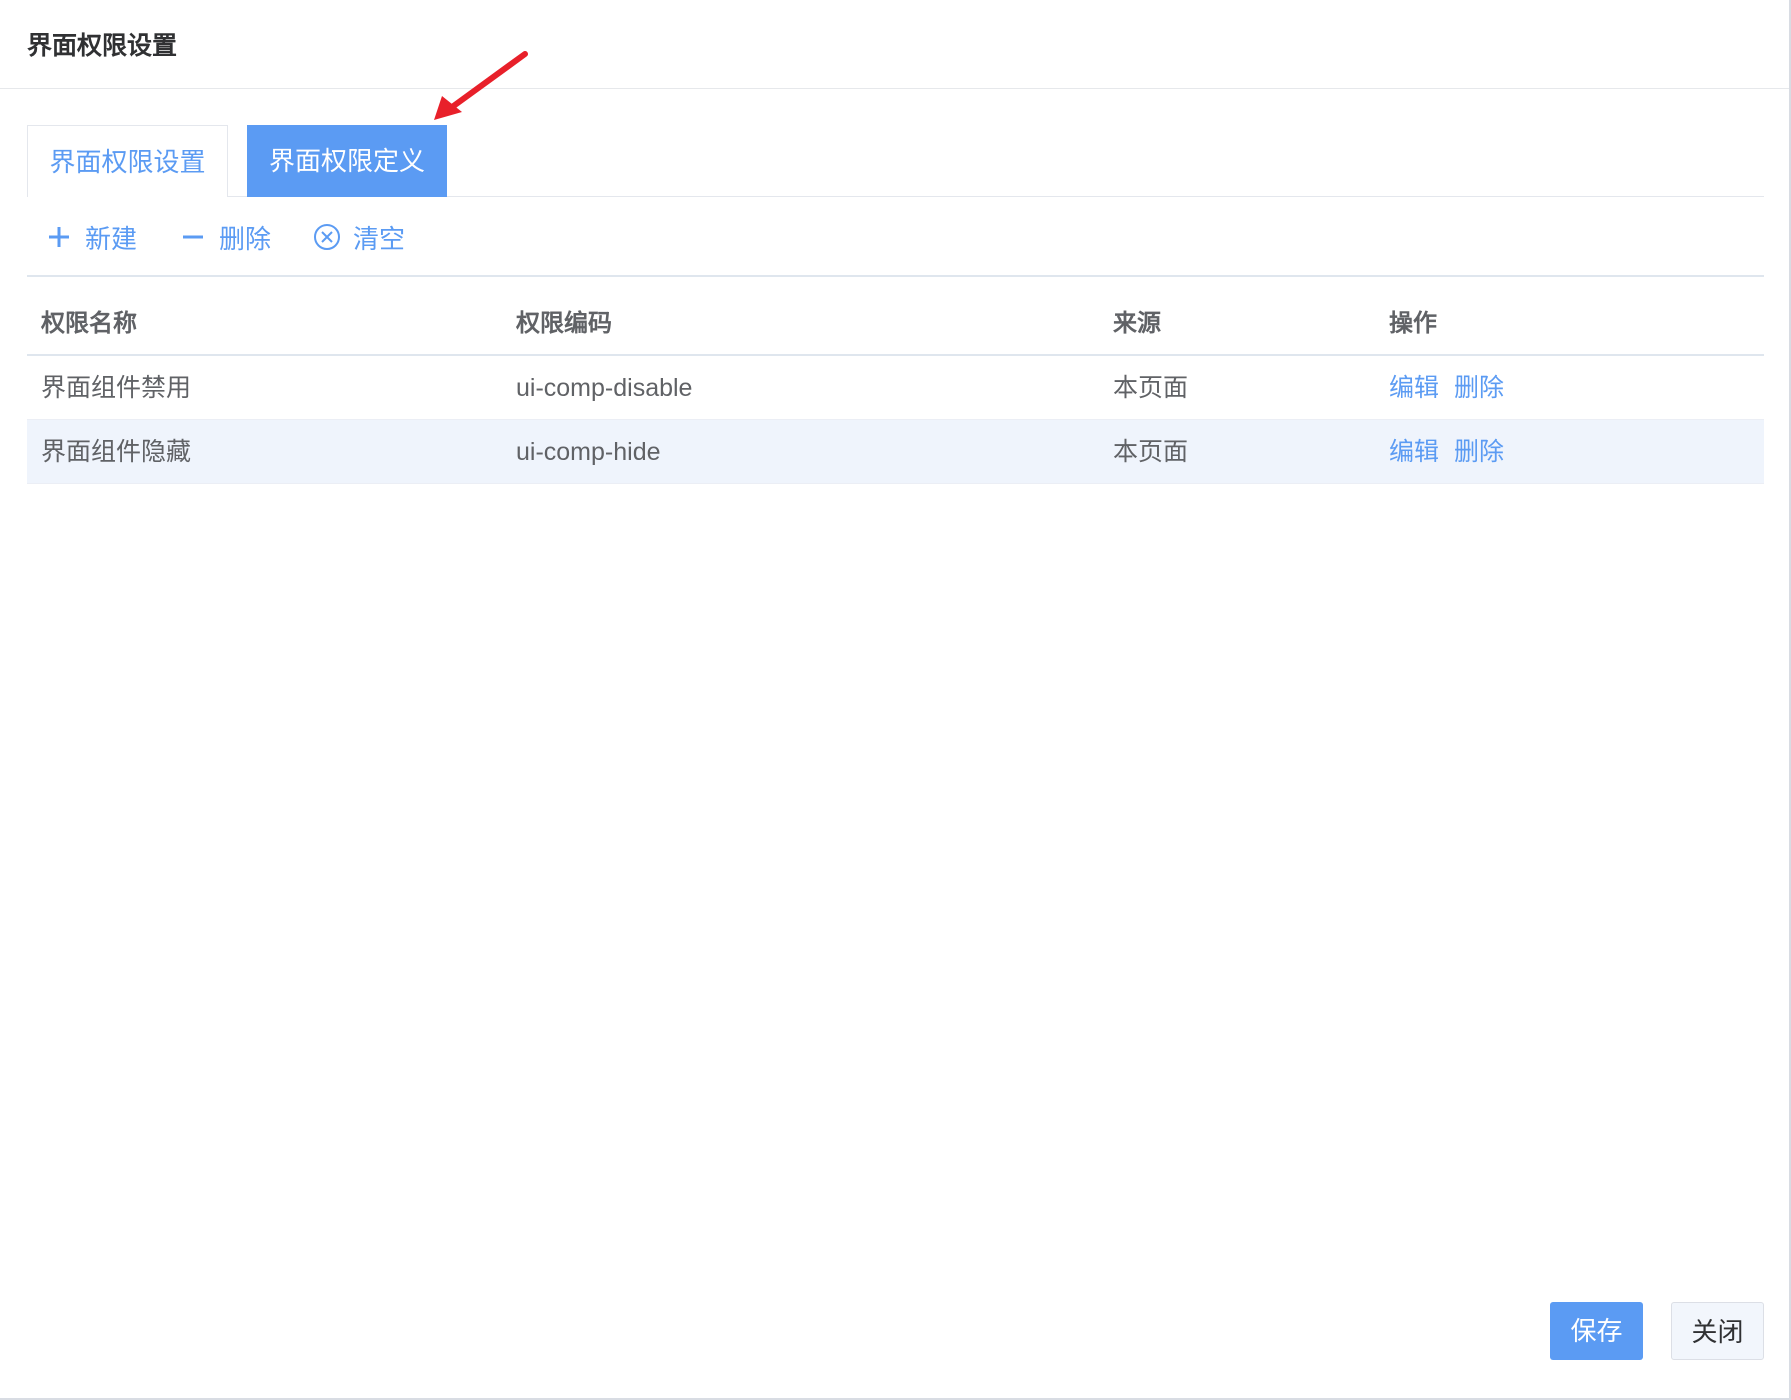 Image resolution: width=1791 pixels, height=1400 pixels. Describe the element at coordinates (1717, 1331) in the screenshot. I see `close-button: 关闭` at that location.